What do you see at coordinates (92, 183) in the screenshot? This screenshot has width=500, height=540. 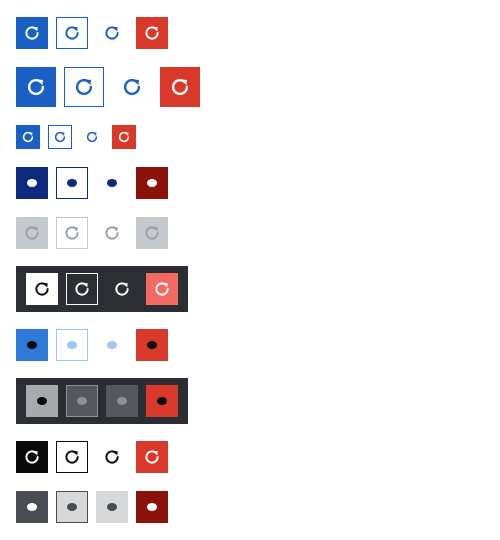 I see `button-row-selected` at bounding box center [92, 183].